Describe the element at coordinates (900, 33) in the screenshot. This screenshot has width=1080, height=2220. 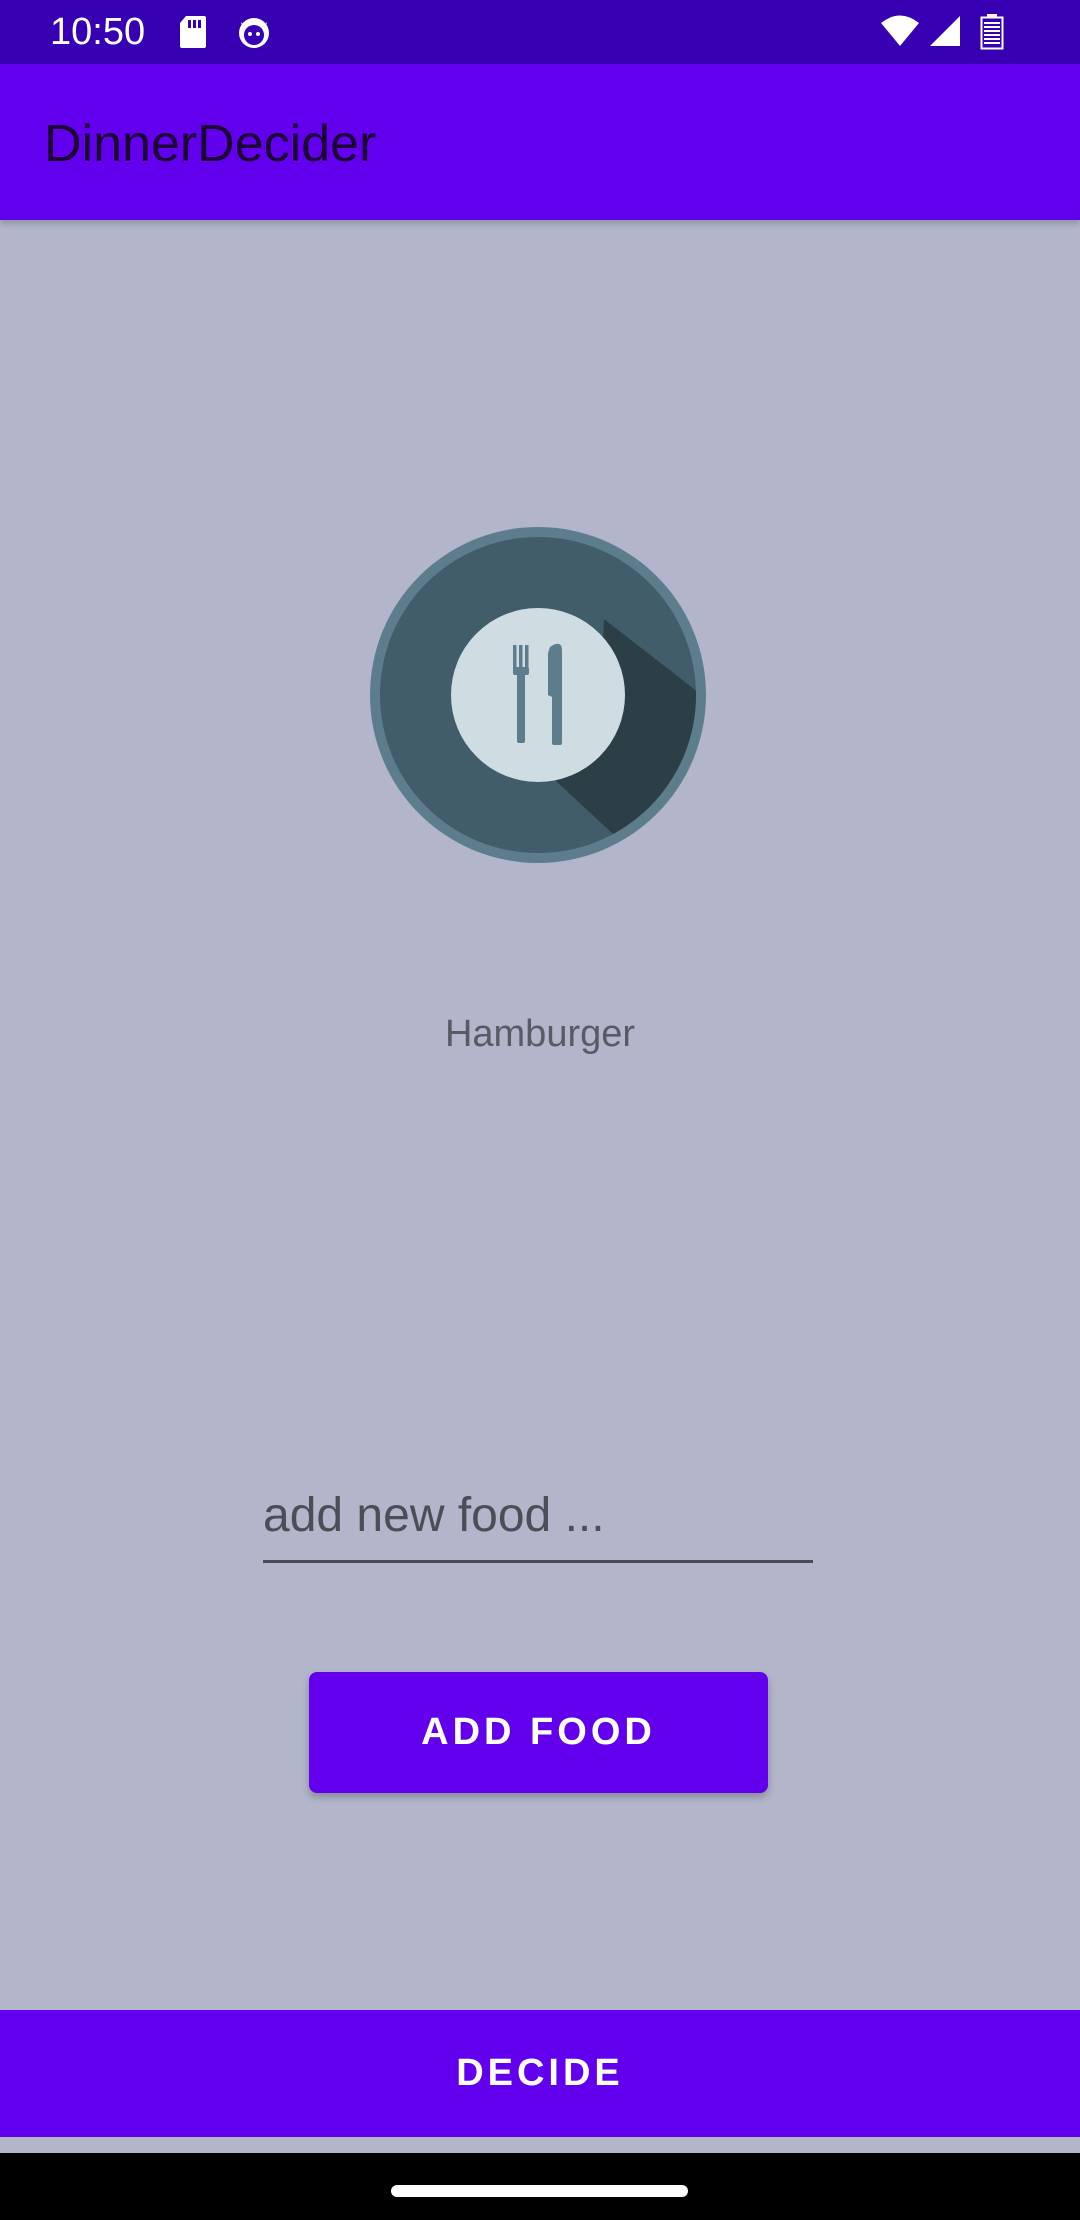
I see `wifi-icon` at that location.